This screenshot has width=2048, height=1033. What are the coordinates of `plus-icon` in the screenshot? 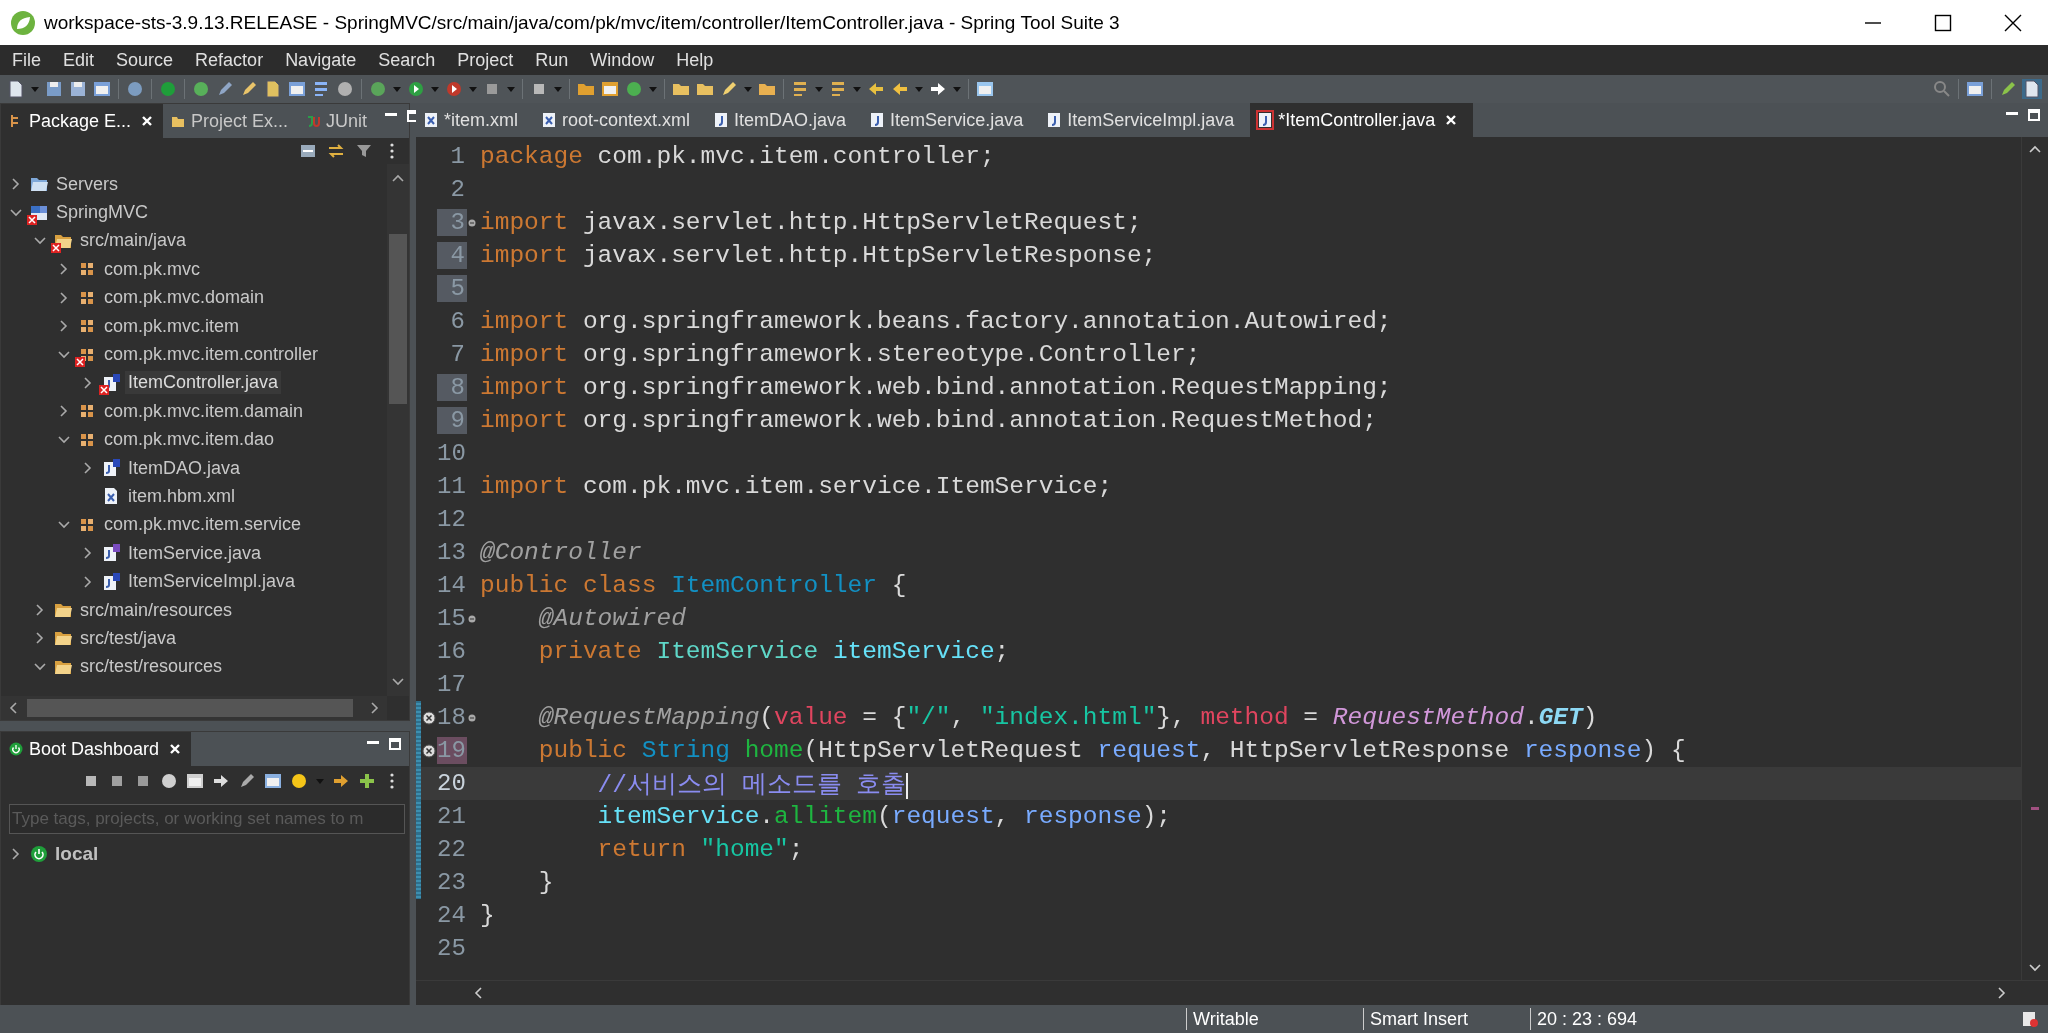 It's located at (367, 781).